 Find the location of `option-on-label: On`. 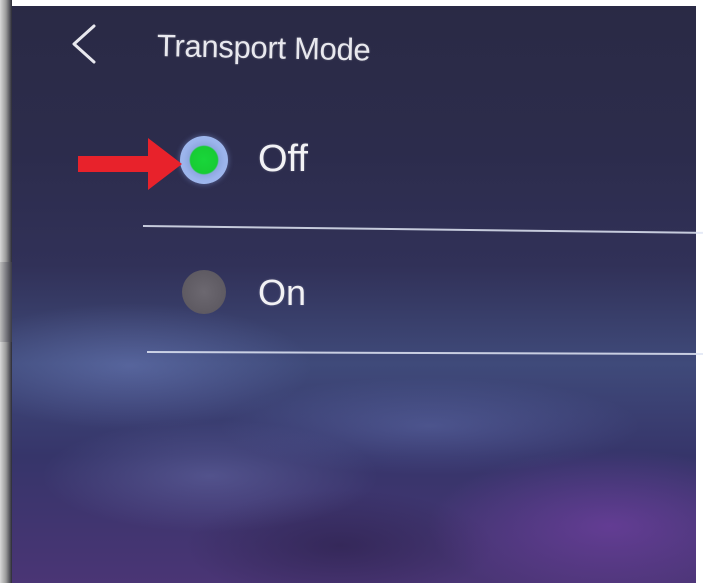

option-on-label: On is located at coordinates (282, 292).